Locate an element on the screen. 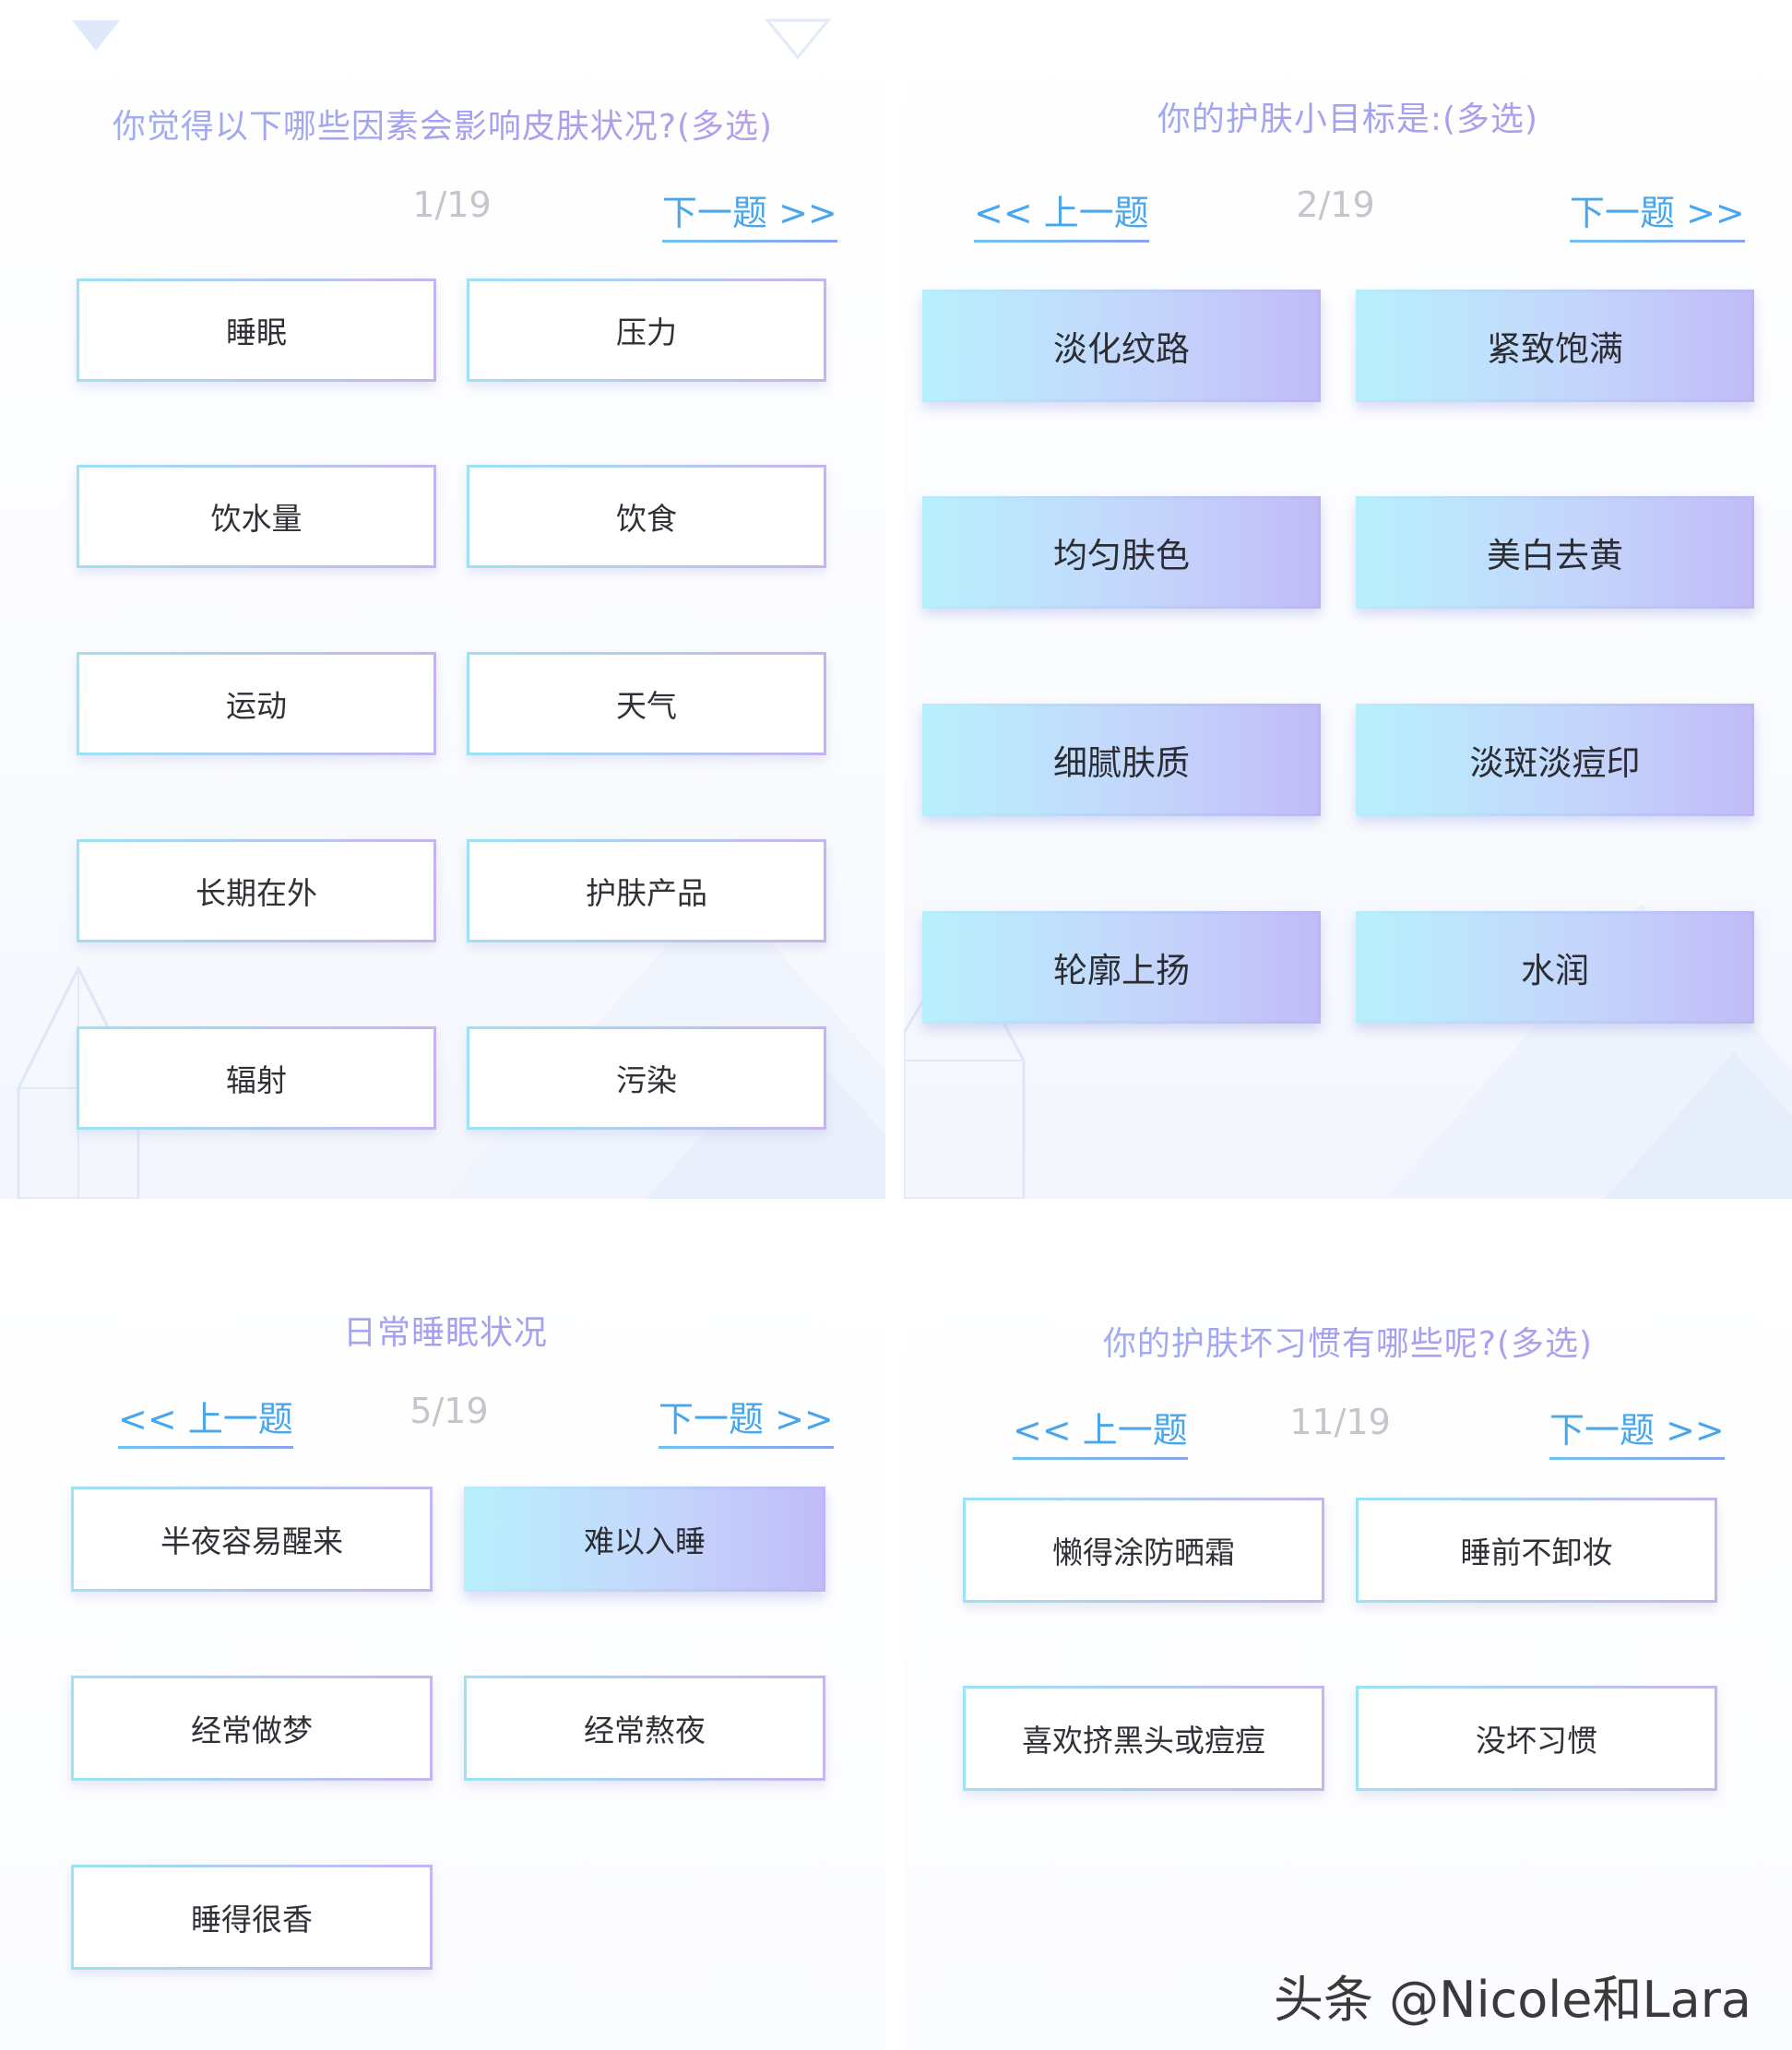  option-whitening: 美白去黄 is located at coordinates (1555, 552).